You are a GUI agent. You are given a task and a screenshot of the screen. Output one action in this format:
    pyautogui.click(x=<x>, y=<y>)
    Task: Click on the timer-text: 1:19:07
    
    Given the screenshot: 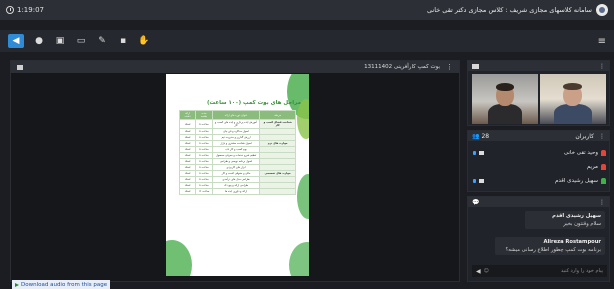 What is the action you would take?
    pyautogui.click(x=30, y=10)
    